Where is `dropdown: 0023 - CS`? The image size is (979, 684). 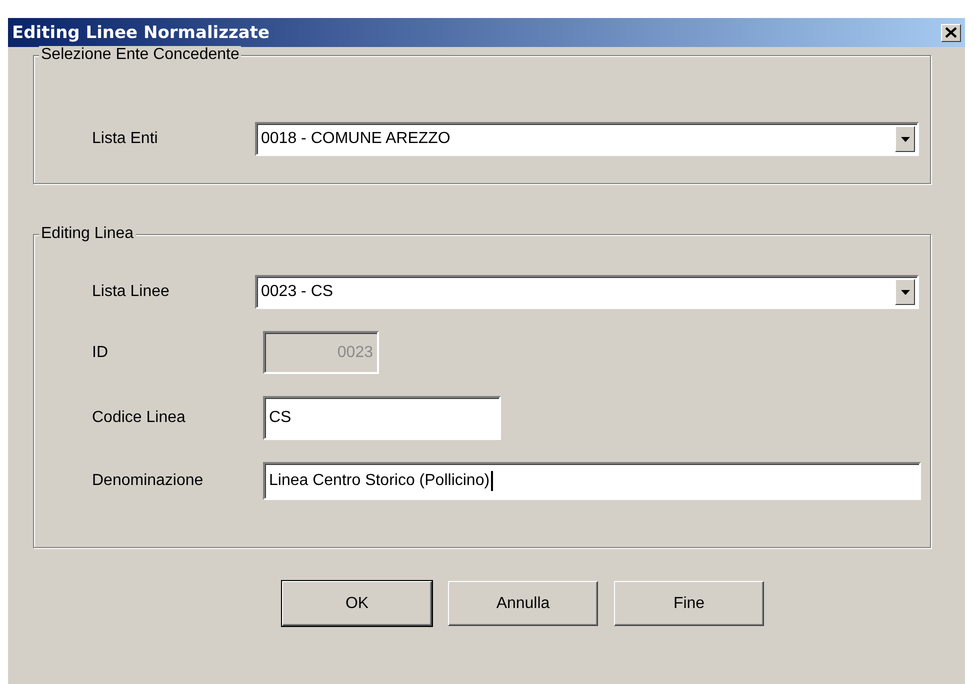 dropdown: 0023 - CS is located at coordinates (587, 292).